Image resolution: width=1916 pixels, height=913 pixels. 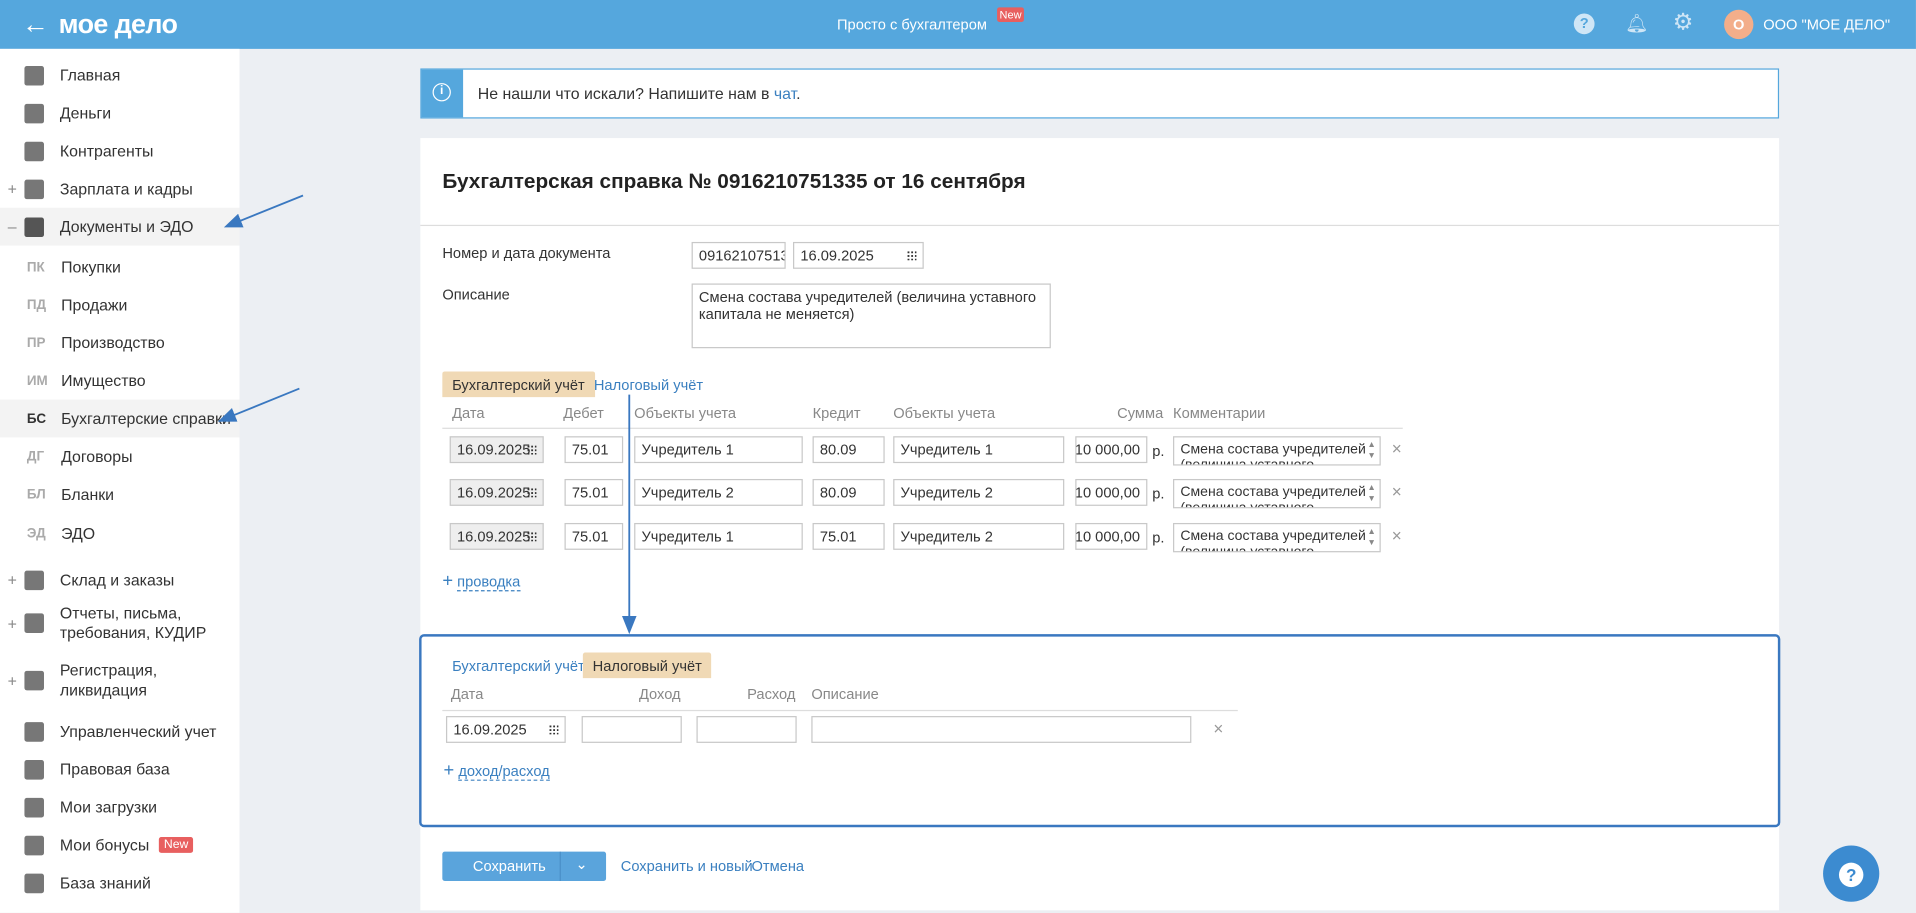 I want to click on avatar: О, so click(x=1739, y=24).